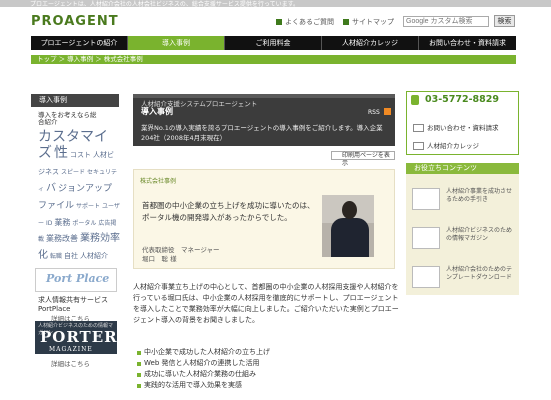  I want to click on article-link: 成功に導いた人材紹介業務の仕組み, so click(203, 374).